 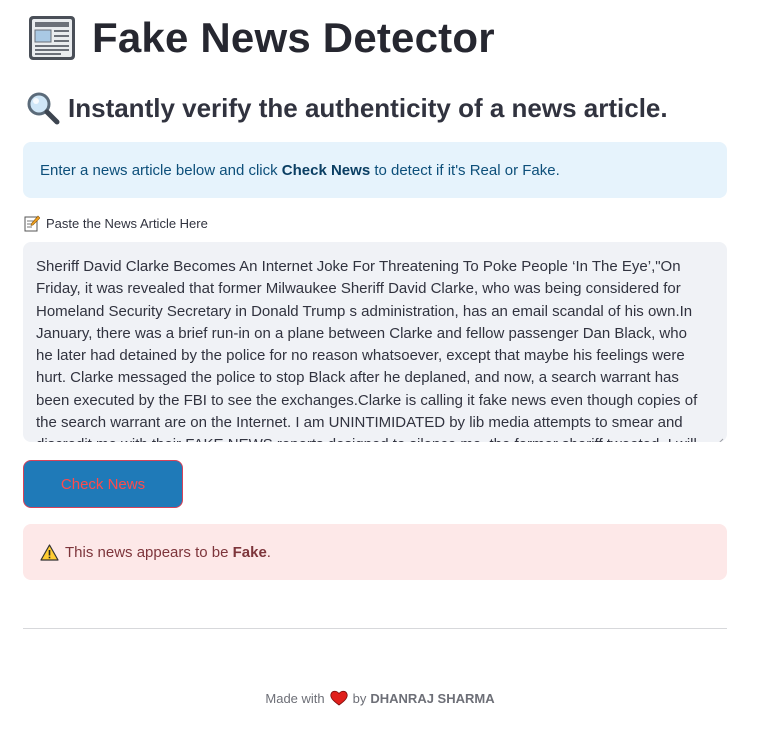 I want to click on info-text-suffix: to detect if it's Real or Fake., so click(x=465, y=170).